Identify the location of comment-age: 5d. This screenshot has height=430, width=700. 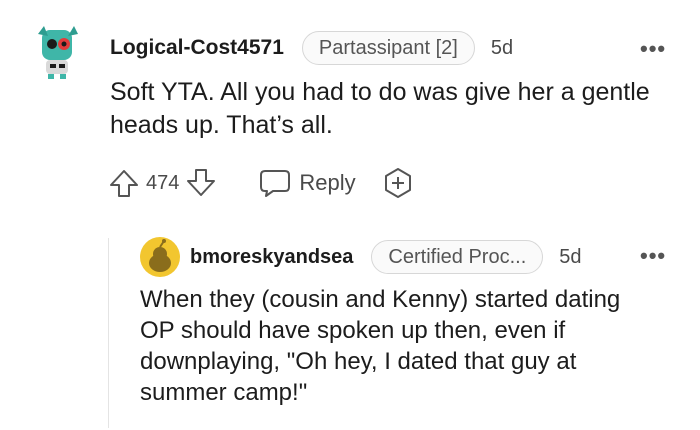
(502, 47).